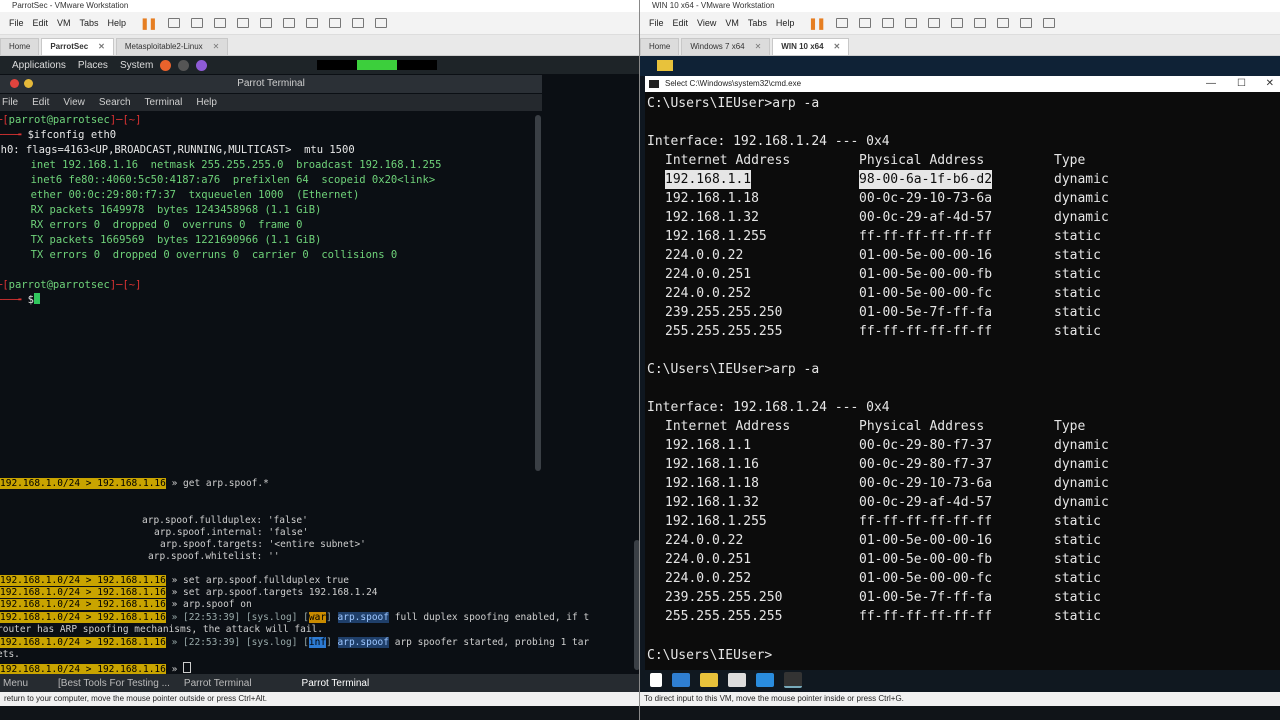  I want to click on maximize-icon: ☐, so click(1241, 84).